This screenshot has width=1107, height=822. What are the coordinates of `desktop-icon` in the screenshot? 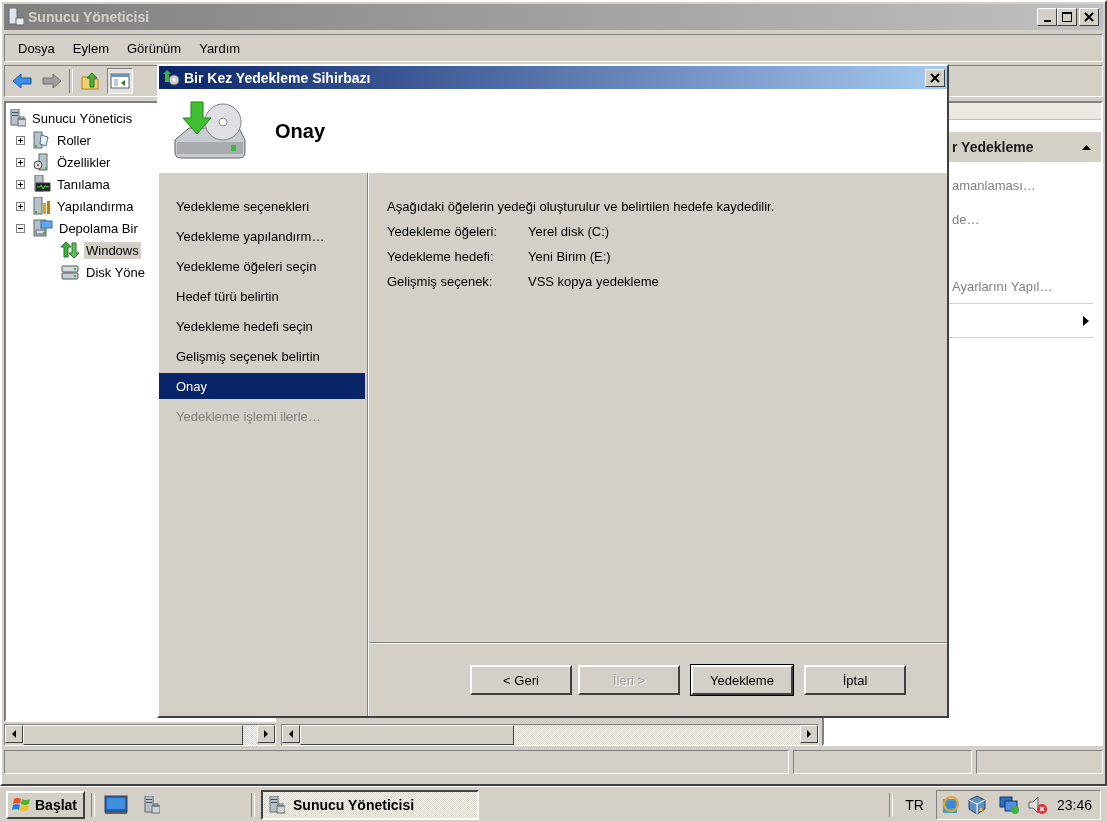 It's located at (116, 805).